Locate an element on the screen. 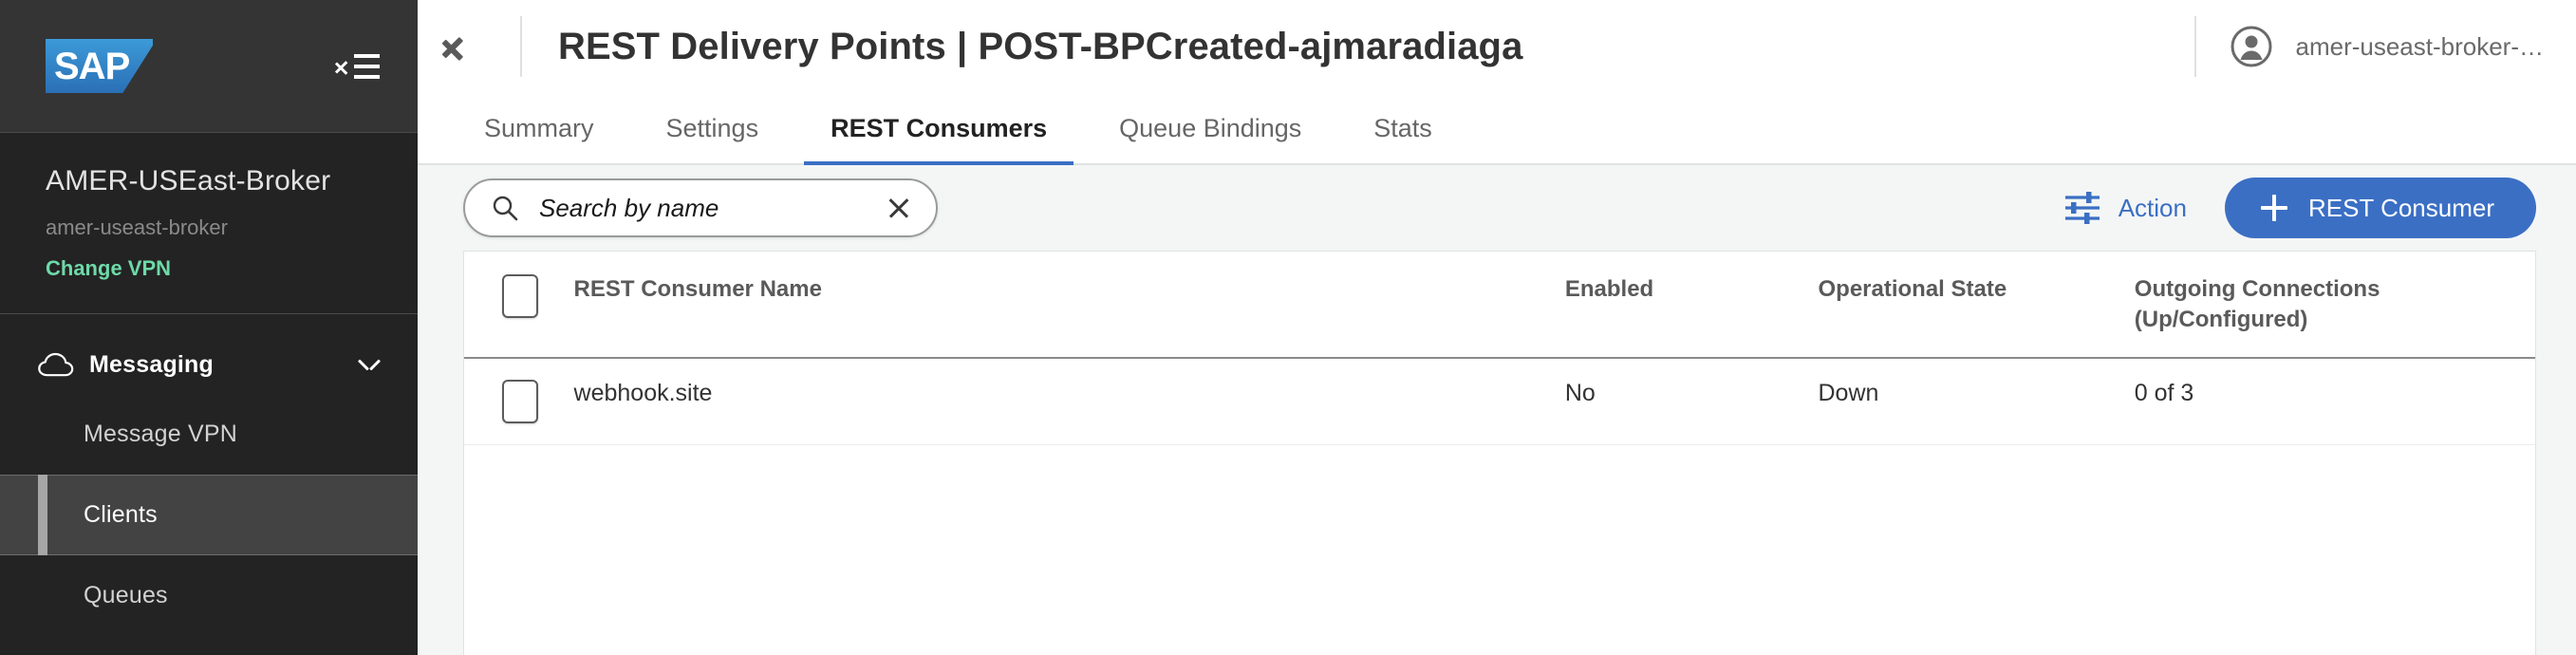  sidebar-item-queues: Queues is located at coordinates (209, 595).